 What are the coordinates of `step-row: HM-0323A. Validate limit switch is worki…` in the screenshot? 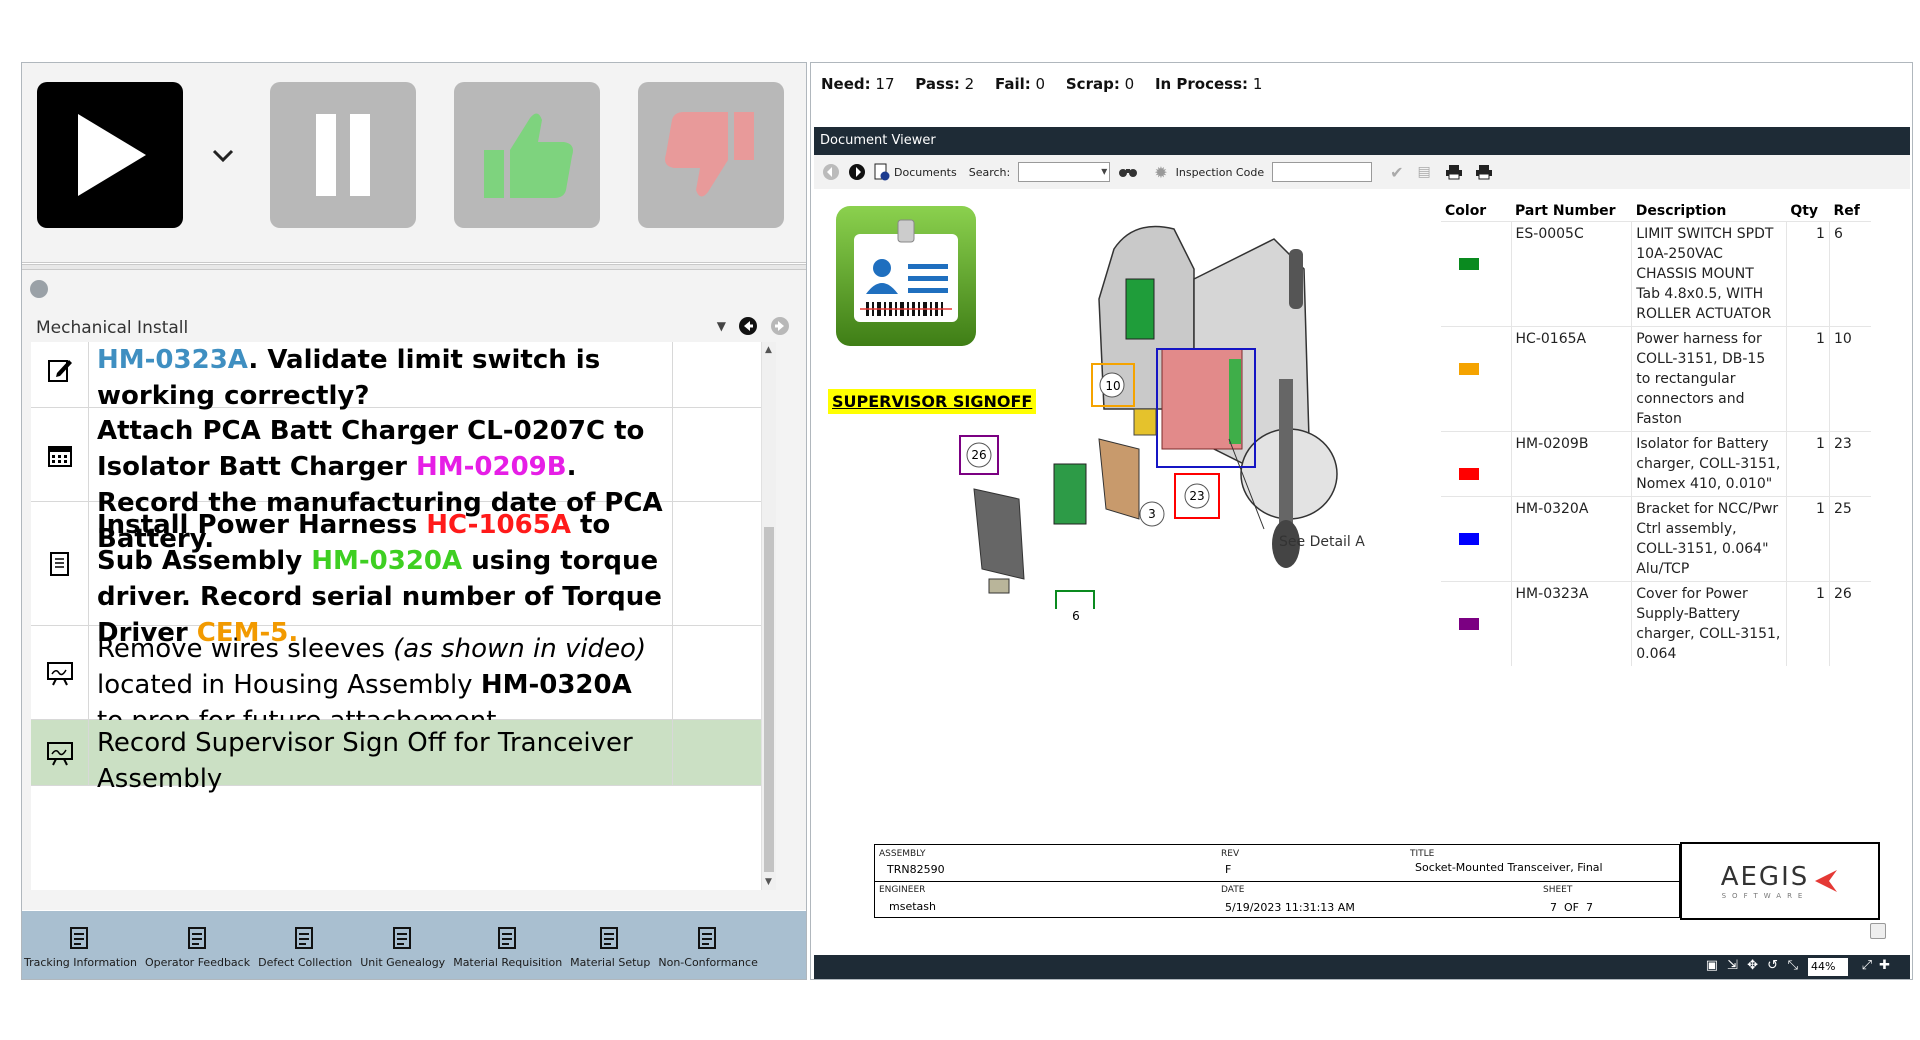 It's located at (396, 376).